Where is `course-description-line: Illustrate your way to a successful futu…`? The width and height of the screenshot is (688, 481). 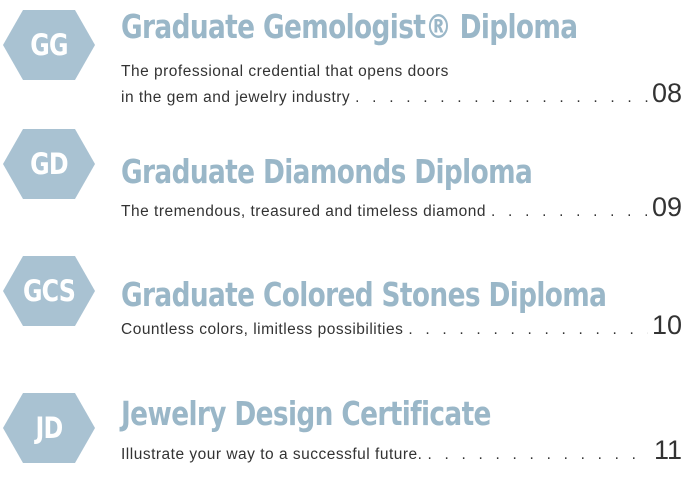 course-description-line: Illustrate your way to a successful futu… is located at coordinates (272, 454).